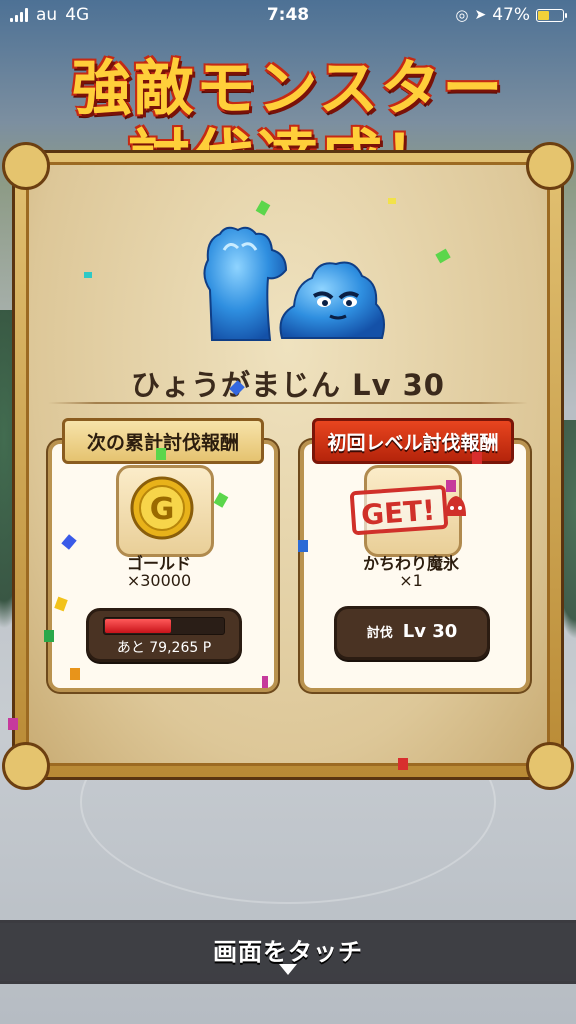 This screenshot has height=1024, width=576. I want to click on progress-bar, so click(164, 626).